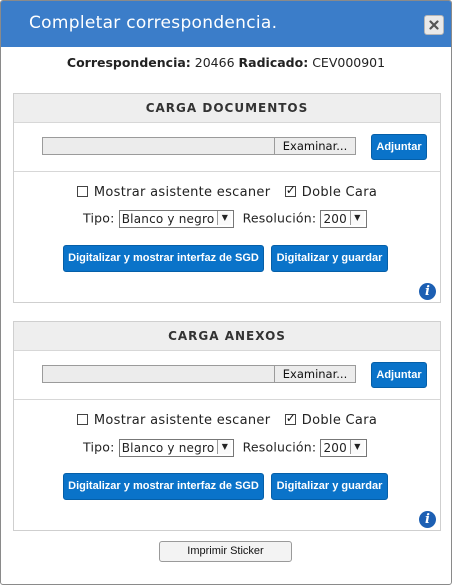 The image size is (452, 585). Describe the element at coordinates (99, 218) in the screenshot. I see `documentos-tipo-label: Tipo:` at that location.